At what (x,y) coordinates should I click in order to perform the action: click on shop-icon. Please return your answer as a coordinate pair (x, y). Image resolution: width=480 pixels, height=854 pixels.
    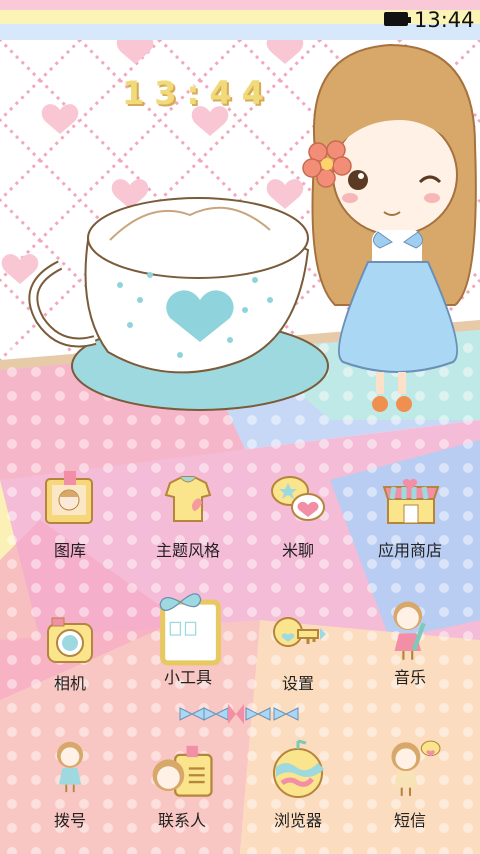
    Looking at the image, I should click on (411, 501).